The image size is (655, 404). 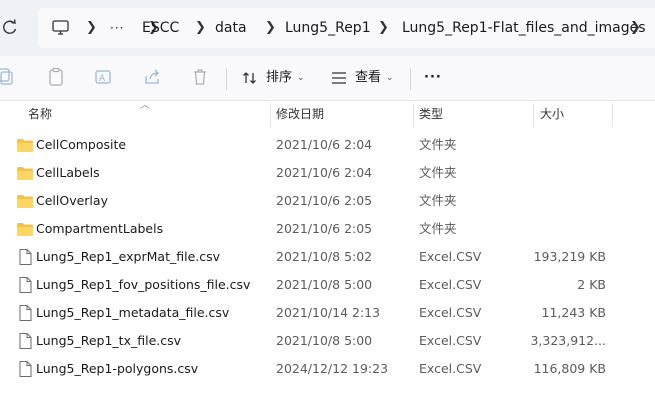 What do you see at coordinates (569, 368) in the screenshot?
I see `file-size: 116,809 KB` at bounding box center [569, 368].